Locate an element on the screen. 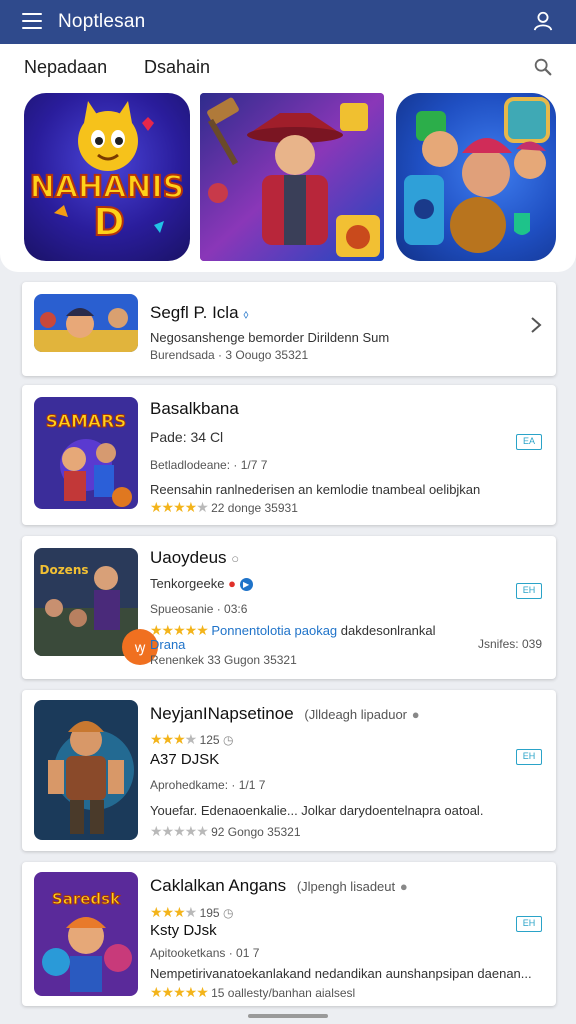 This screenshot has width=576, height=1024. search-icon is located at coordinates (543, 67).